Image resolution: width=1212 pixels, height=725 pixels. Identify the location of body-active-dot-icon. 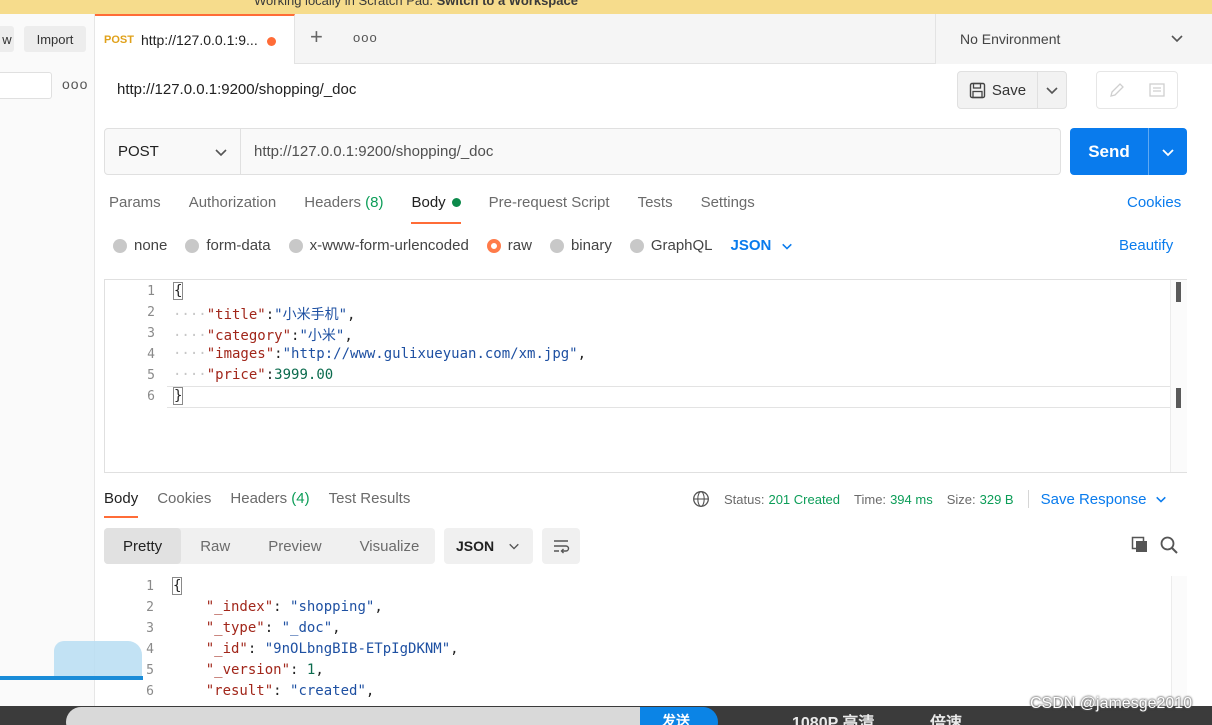
(456, 202).